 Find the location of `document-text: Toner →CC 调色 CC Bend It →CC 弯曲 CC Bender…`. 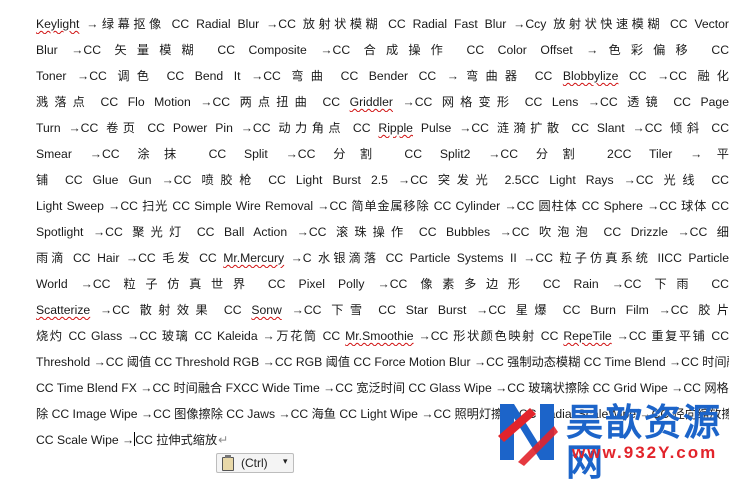

document-text: Toner →CC 调色 CC Bend It →CC 弯曲 CC Bender… is located at coordinates (299, 76).